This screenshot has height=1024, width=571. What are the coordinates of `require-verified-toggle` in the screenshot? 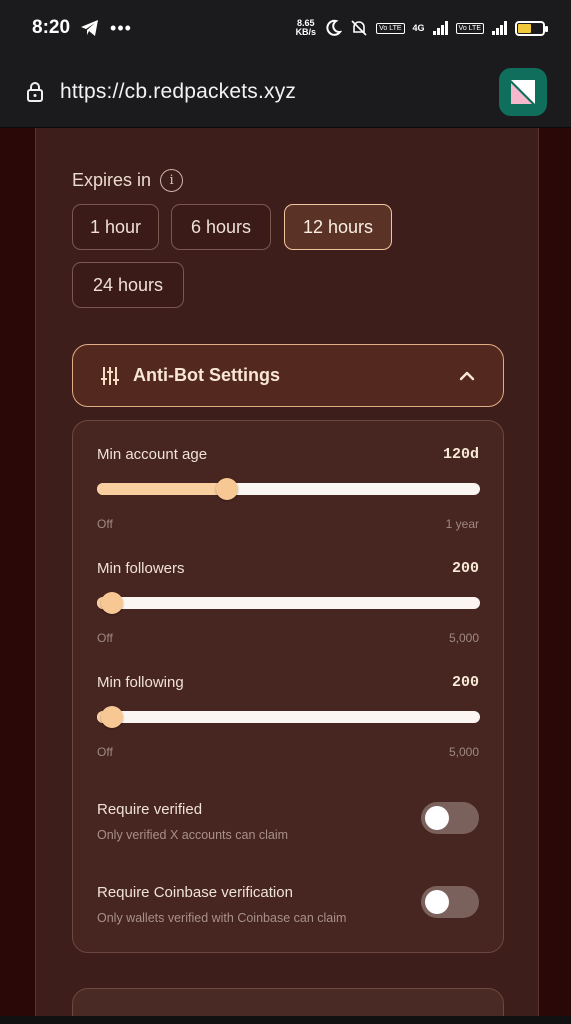 It's located at (450, 818).